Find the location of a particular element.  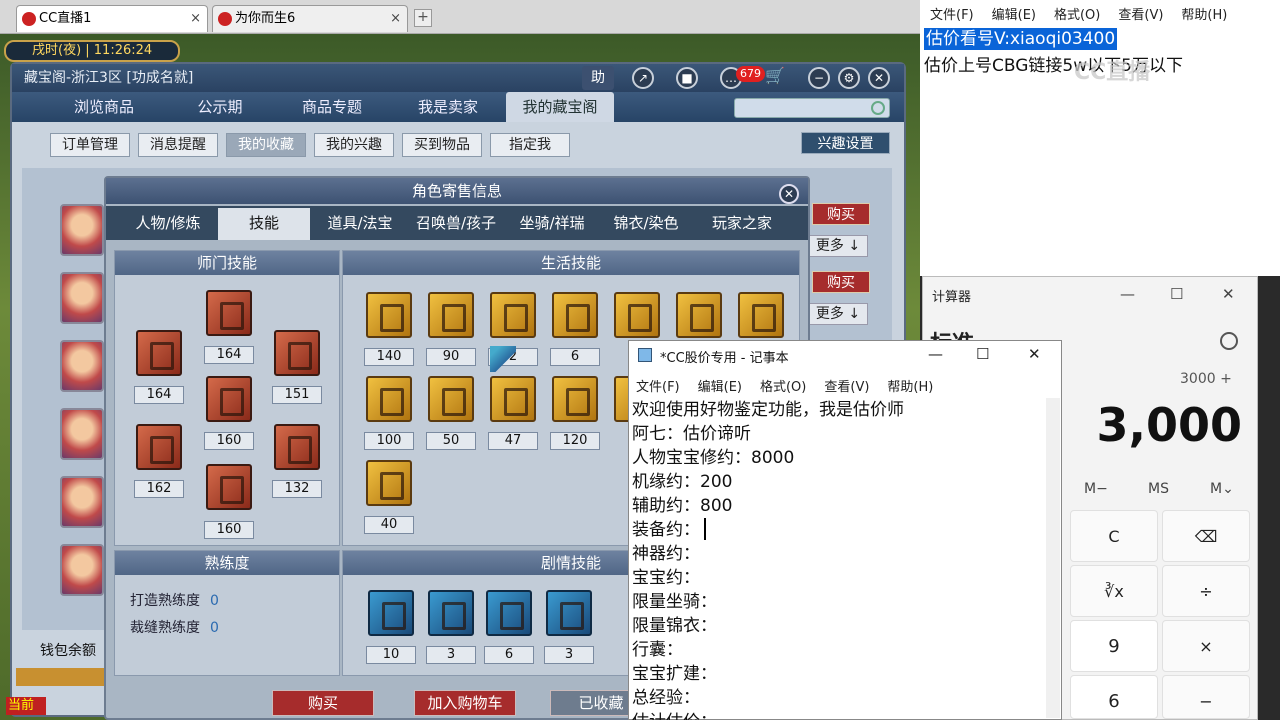

cube-root-button: ∛x is located at coordinates (1114, 591).